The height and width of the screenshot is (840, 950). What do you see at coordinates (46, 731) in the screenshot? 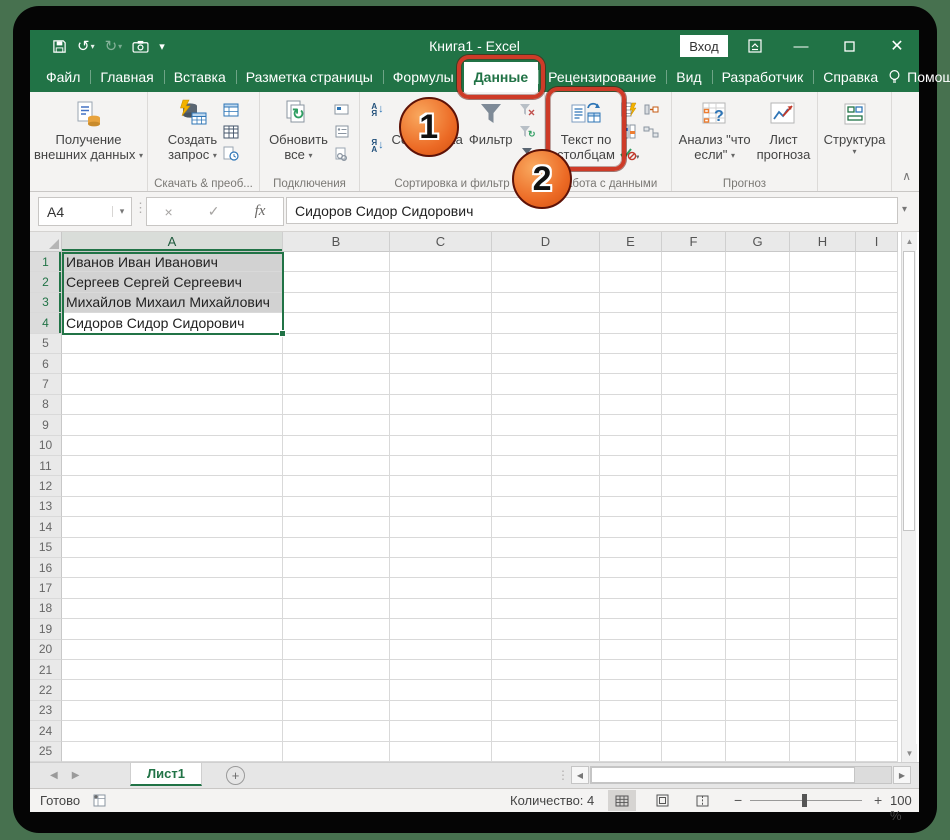
I see `row-header-24: 24` at bounding box center [46, 731].